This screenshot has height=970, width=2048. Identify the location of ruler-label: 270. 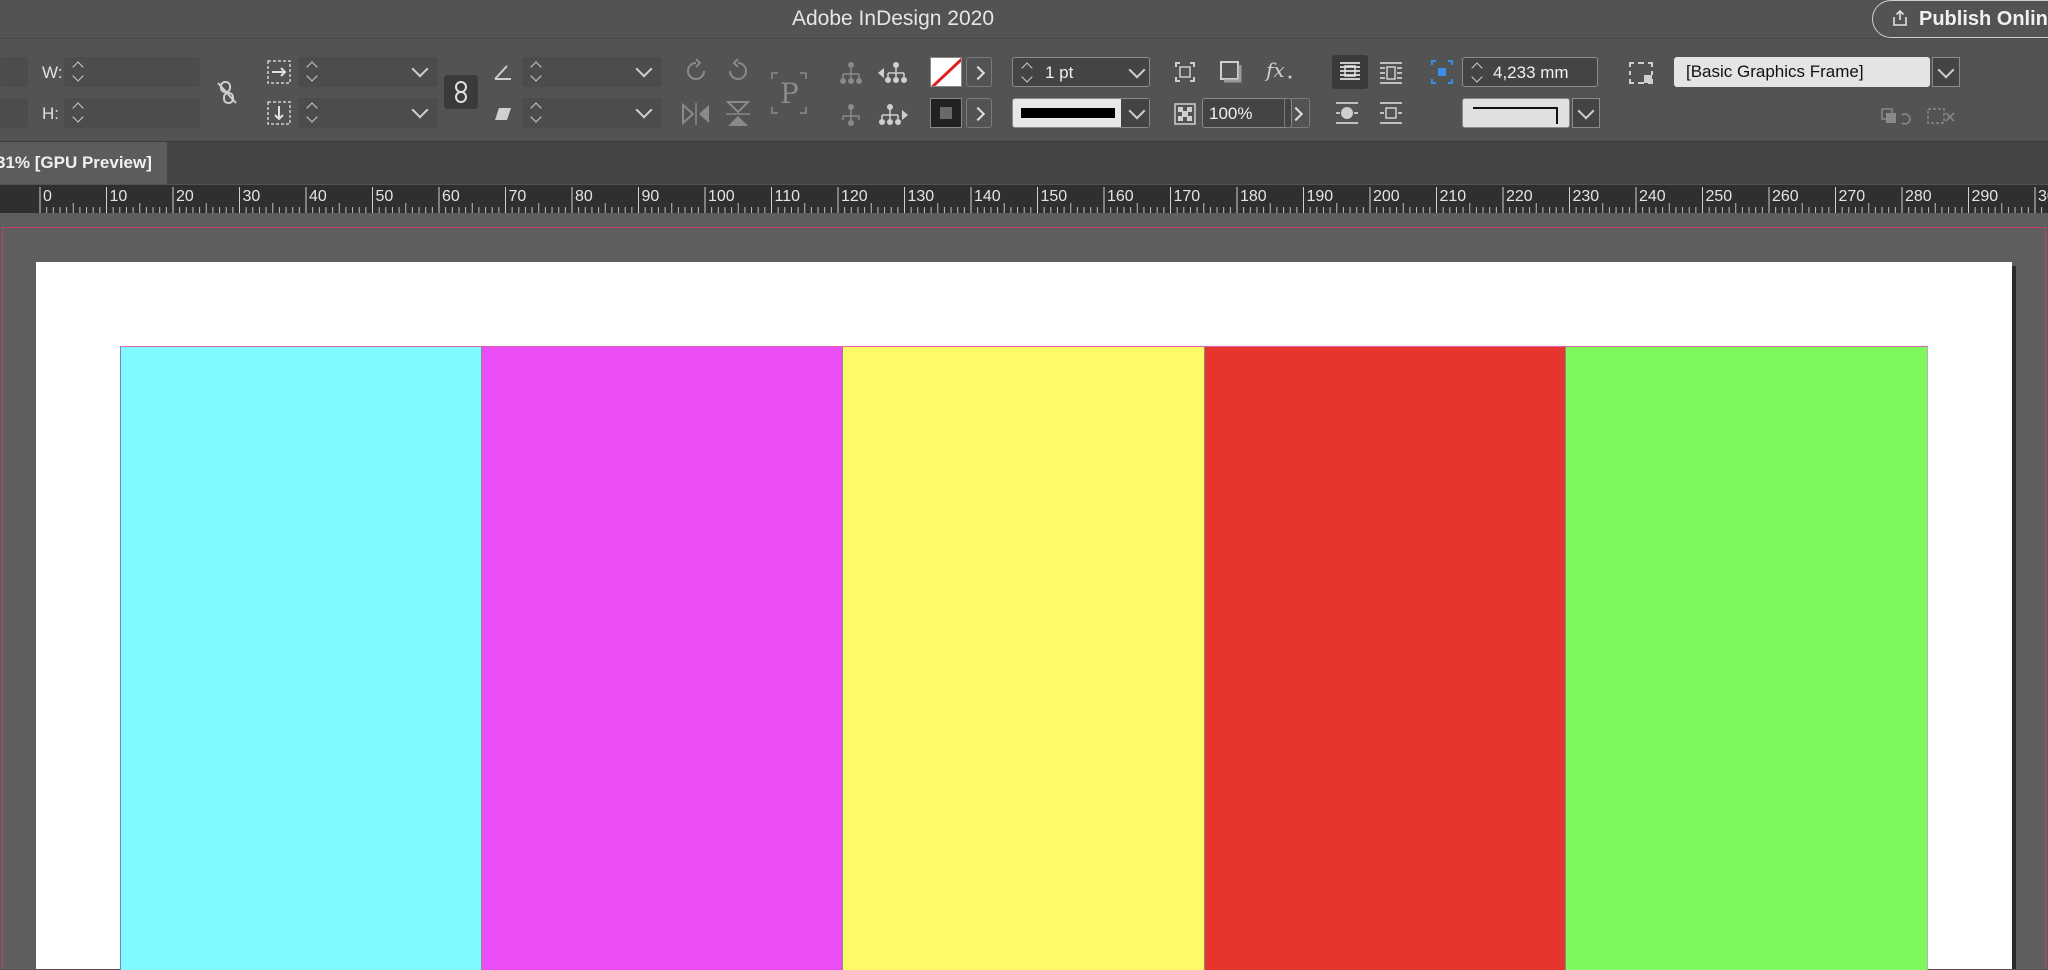
(1852, 197).